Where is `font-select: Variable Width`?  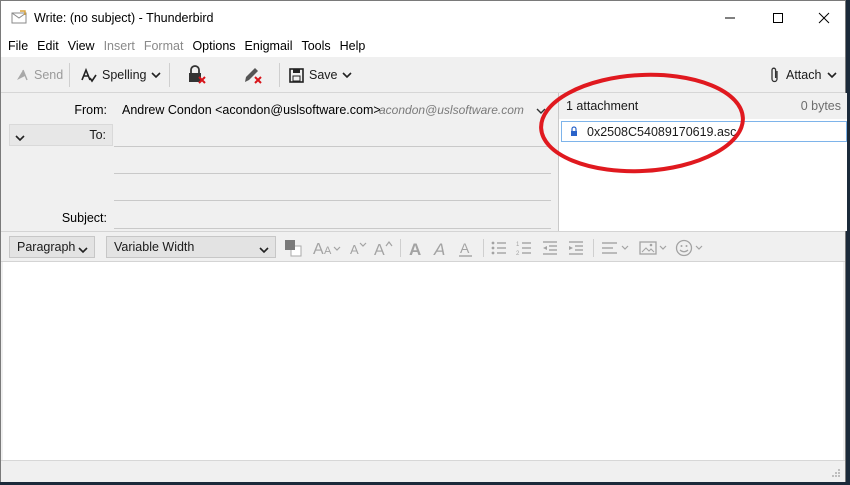 font-select: Variable Width is located at coordinates (191, 247).